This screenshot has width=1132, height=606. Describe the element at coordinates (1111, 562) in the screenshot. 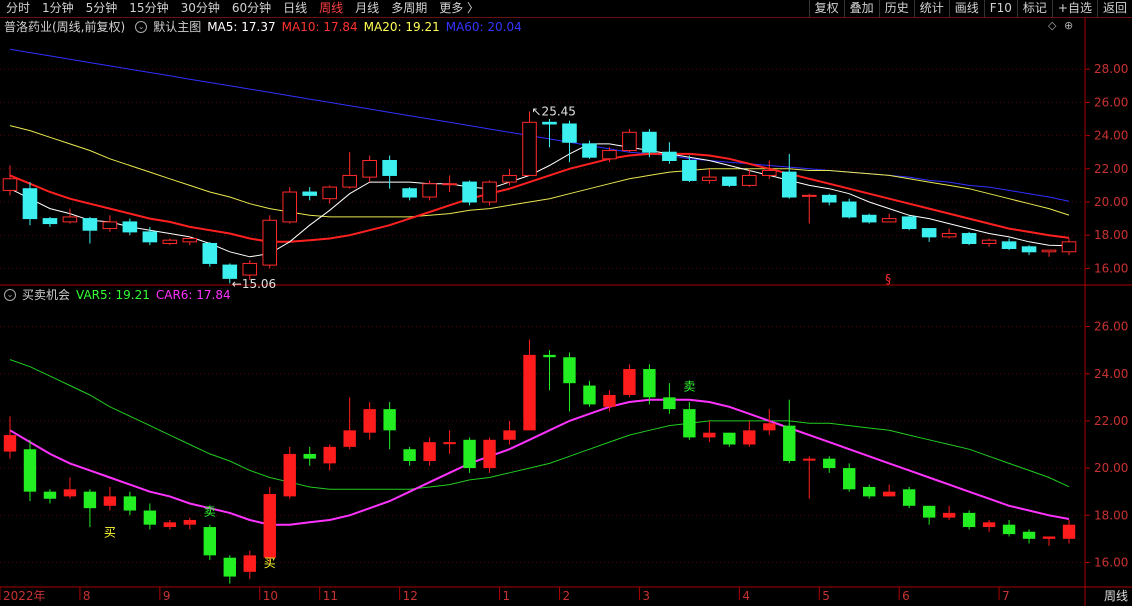

I see `sub-tick-label: 16.00` at that location.